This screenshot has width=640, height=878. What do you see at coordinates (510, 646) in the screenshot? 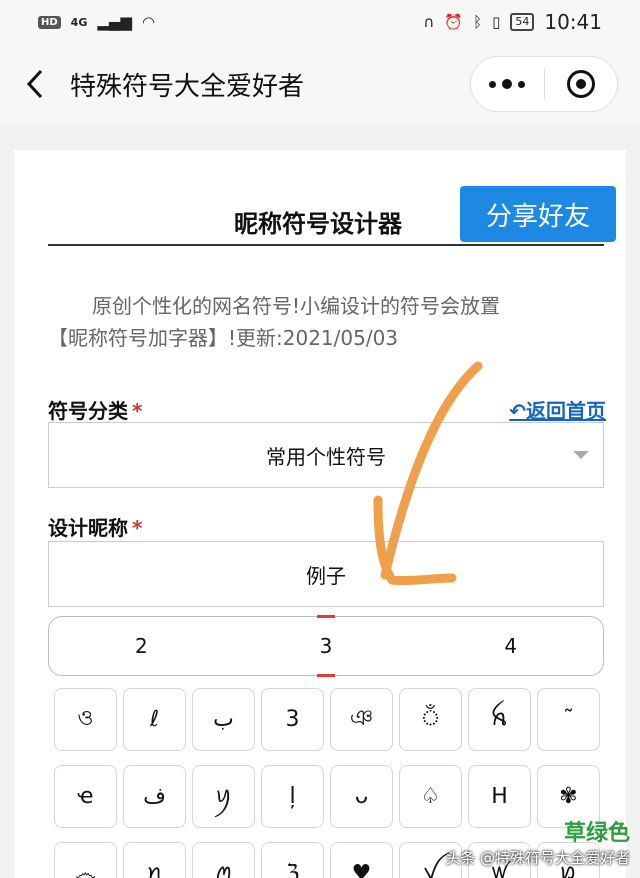
I see `tab-4: 4` at bounding box center [510, 646].